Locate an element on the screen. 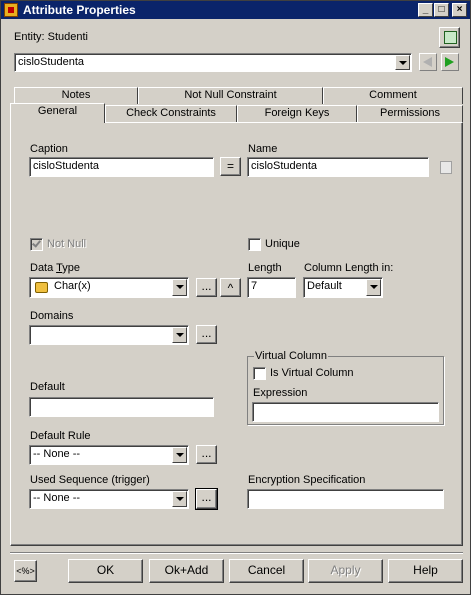 This screenshot has width=471, height=595. data-type-icon is located at coordinates (41, 287).